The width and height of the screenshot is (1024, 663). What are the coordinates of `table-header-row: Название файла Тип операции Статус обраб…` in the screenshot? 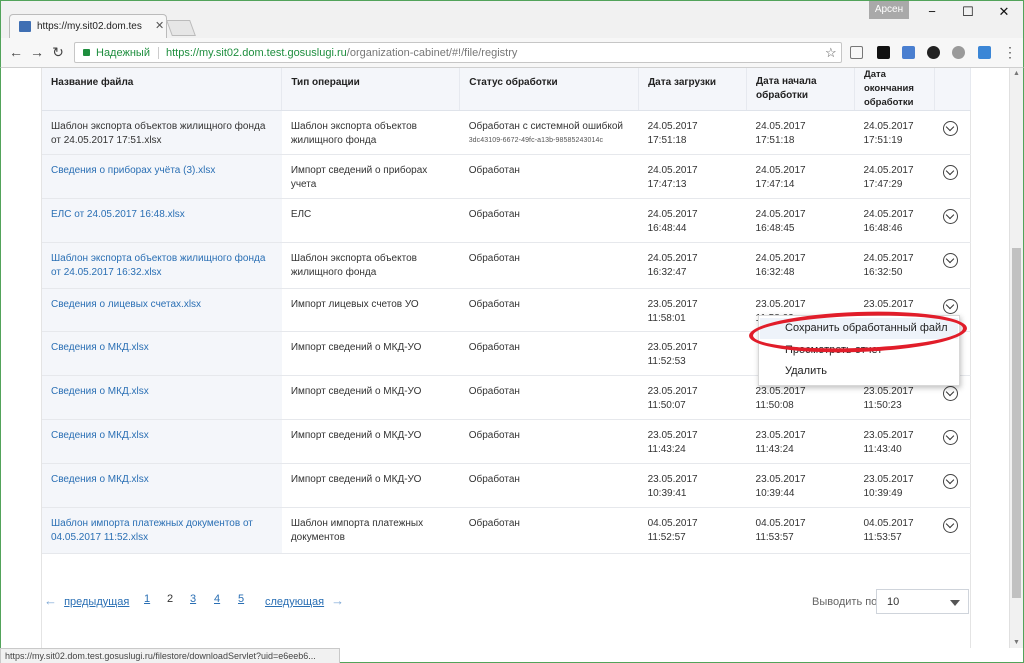 It's located at (507, 89).